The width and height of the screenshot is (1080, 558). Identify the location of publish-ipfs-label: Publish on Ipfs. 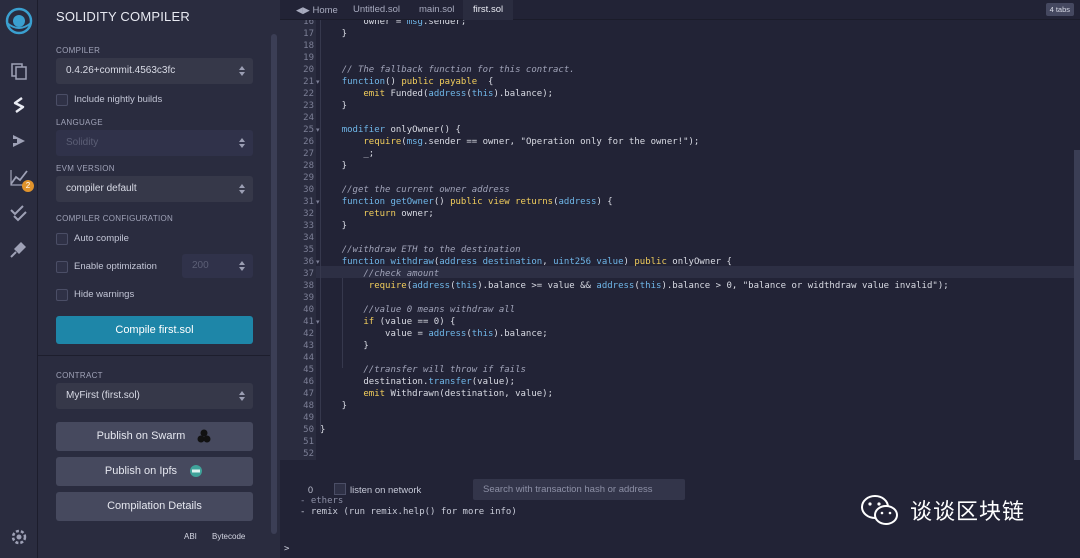
(141, 471).